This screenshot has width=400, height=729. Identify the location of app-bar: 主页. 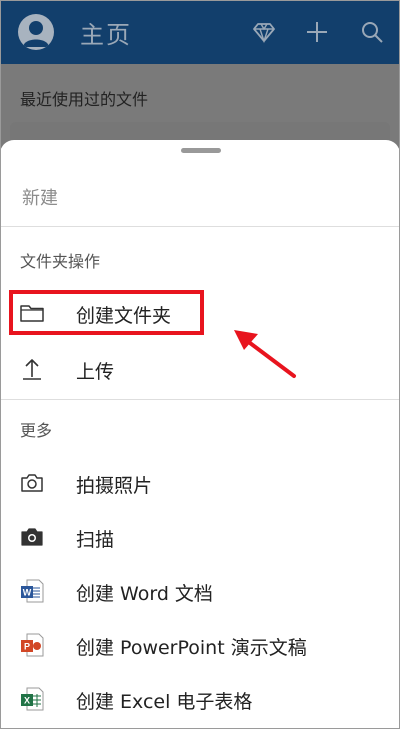
(200, 32).